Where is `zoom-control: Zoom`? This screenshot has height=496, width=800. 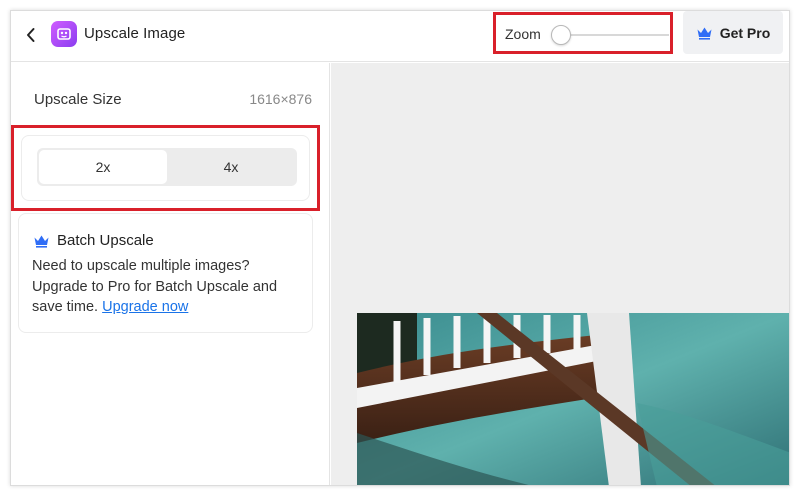
zoom-control: Zoom is located at coordinates (583, 33).